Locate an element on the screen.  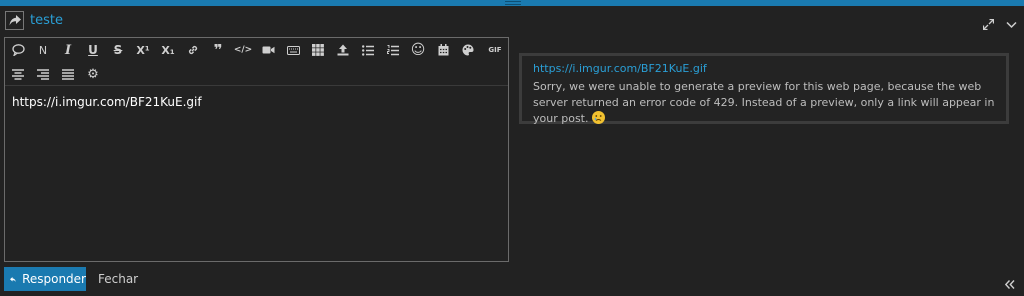
quote-icon: ❞ is located at coordinates (218, 50).